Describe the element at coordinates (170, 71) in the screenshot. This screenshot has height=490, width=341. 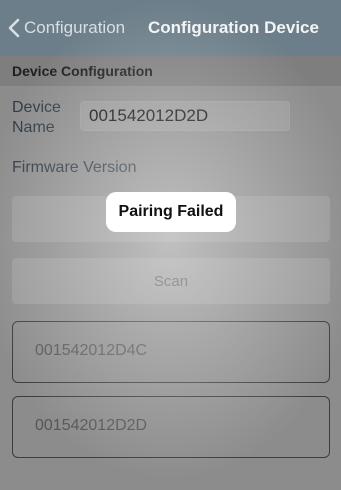
I see `section-header: Device Configuration` at that location.